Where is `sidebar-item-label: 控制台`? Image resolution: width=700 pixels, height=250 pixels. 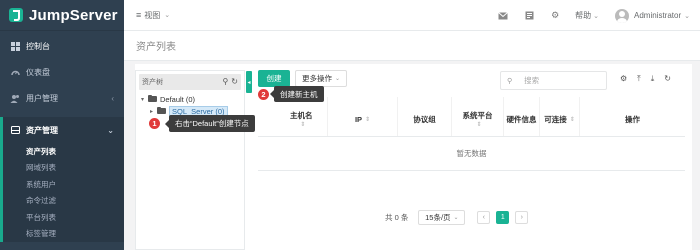
sidebar-item-label: 控制台 is located at coordinates (38, 46).